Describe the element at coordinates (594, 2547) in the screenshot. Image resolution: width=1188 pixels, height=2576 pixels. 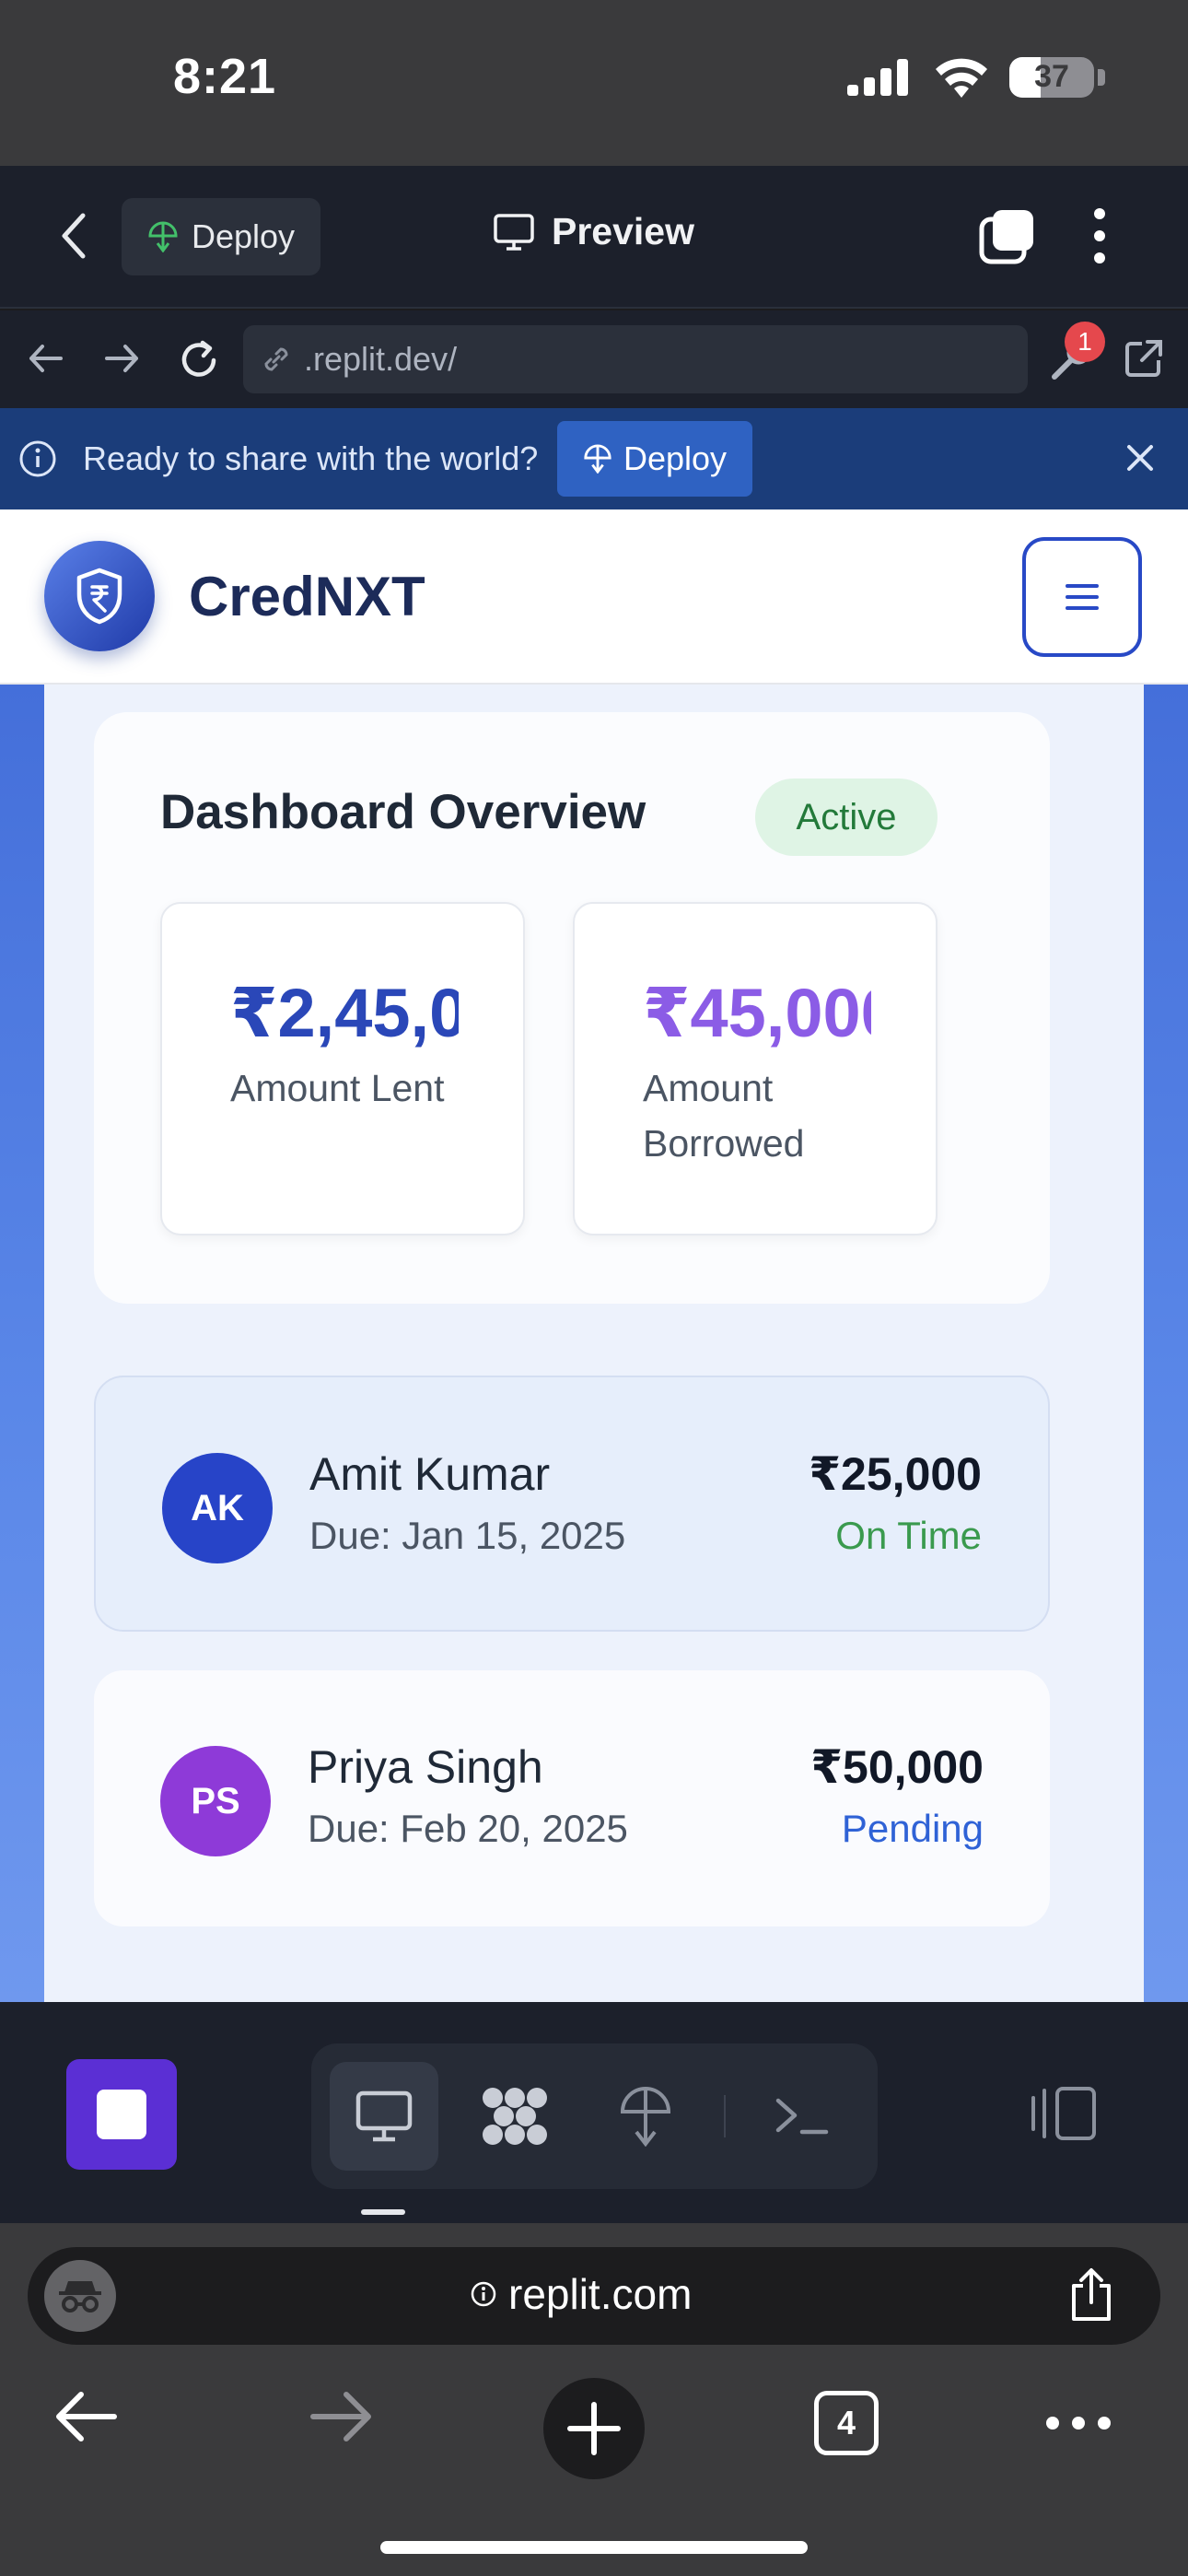
I see `home-indicator` at that location.